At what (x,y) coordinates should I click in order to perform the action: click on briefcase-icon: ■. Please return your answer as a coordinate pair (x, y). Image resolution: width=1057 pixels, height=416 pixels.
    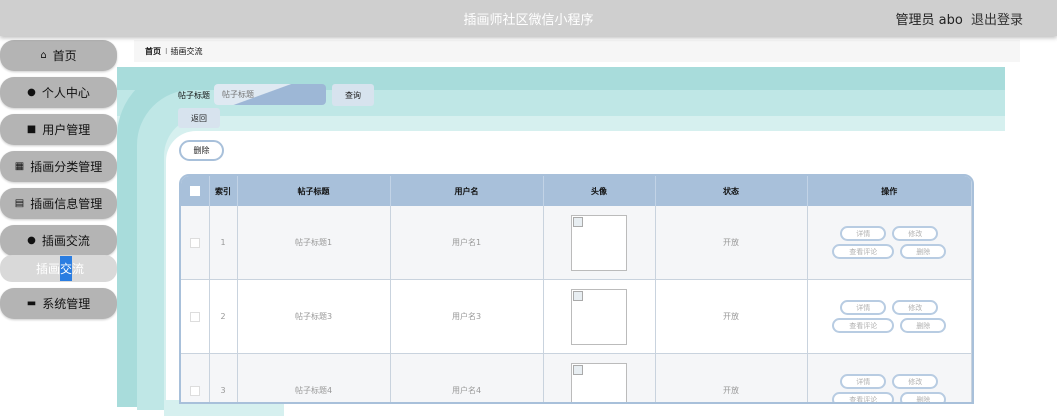
    Looking at the image, I should click on (31, 129).